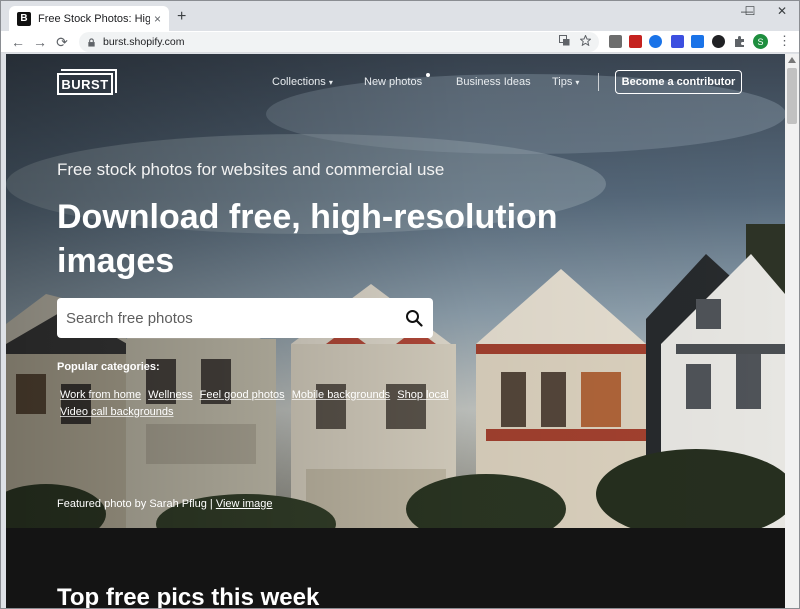 This screenshot has width=800, height=609. Describe the element at coordinates (94, 18) in the screenshot. I see `tab-title: Free Stock Photos: High-Res Ima` at that location.